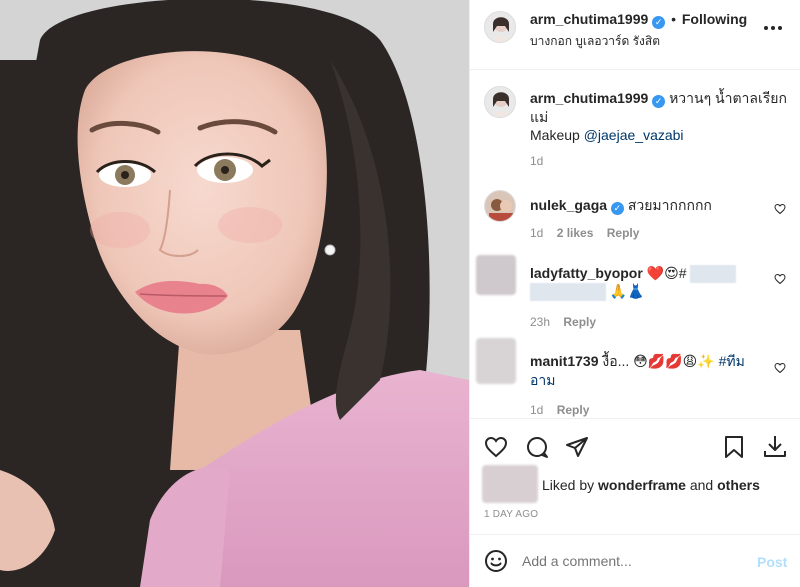 Image resolution: width=800 pixels, height=587 pixels. Describe the element at coordinates (577, 447) in the screenshot. I see `share-paper-plane-icon` at that location.